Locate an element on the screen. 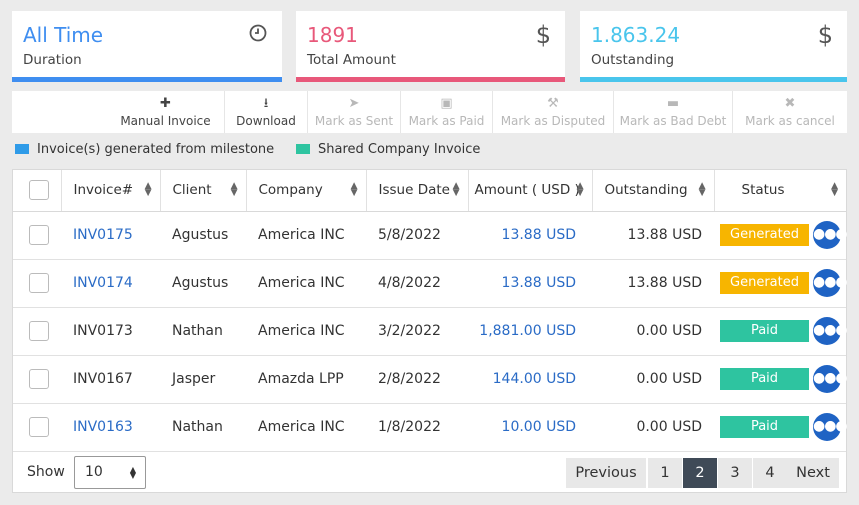  column-header-client: Client ▲ ▼ is located at coordinates (203, 191).